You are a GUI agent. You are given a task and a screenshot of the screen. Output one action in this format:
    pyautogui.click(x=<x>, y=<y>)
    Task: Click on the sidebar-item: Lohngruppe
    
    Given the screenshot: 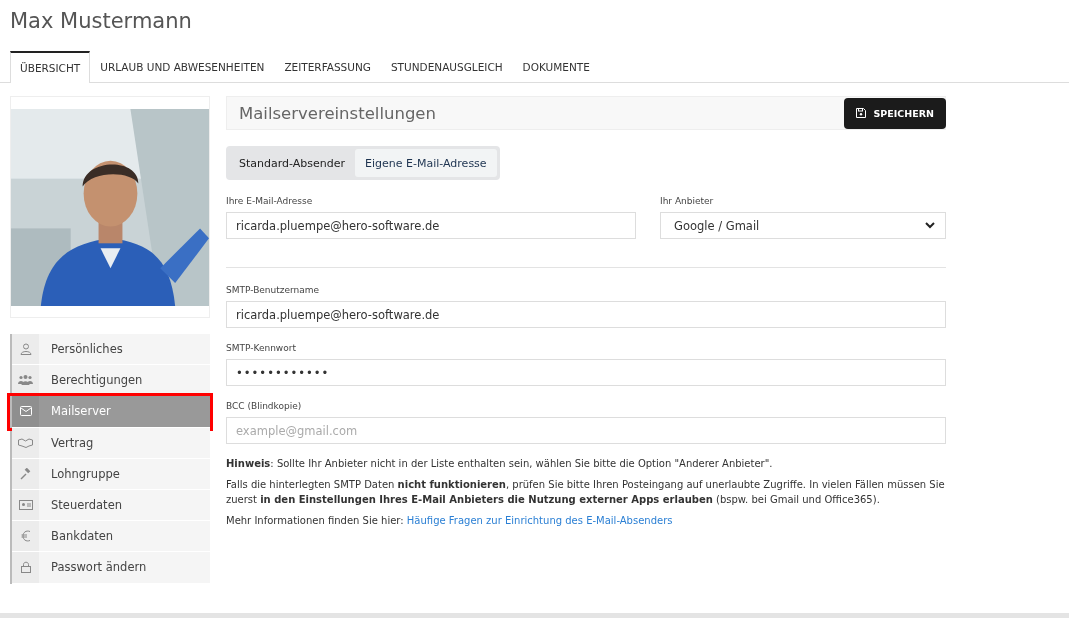 What is the action you would take?
    pyautogui.click(x=111, y=474)
    